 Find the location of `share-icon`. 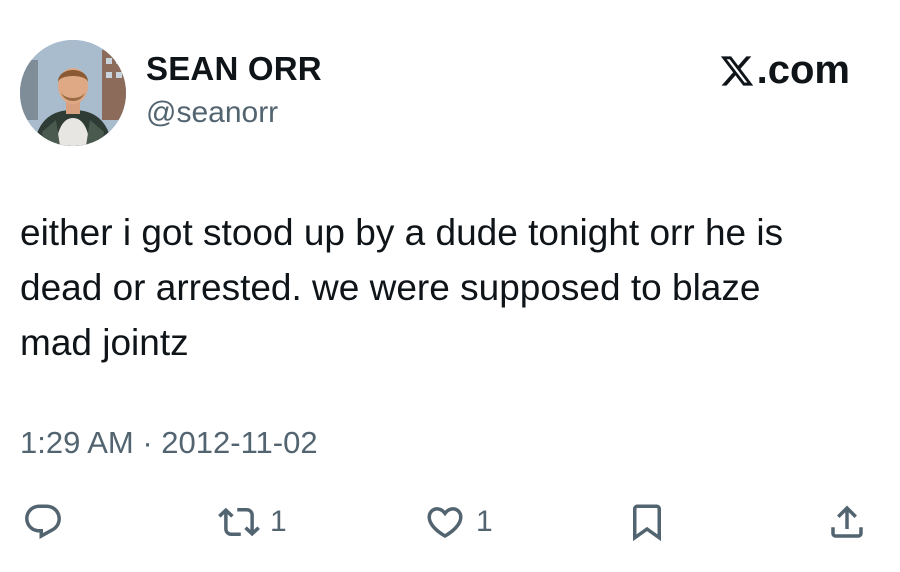

share-icon is located at coordinates (847, 521).